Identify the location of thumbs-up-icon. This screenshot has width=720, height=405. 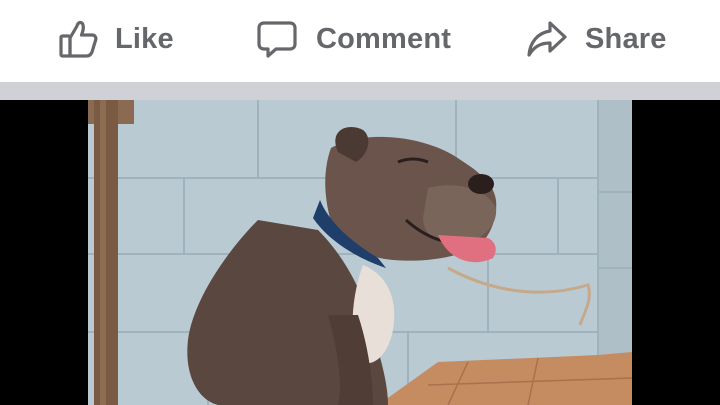
(79, 39).